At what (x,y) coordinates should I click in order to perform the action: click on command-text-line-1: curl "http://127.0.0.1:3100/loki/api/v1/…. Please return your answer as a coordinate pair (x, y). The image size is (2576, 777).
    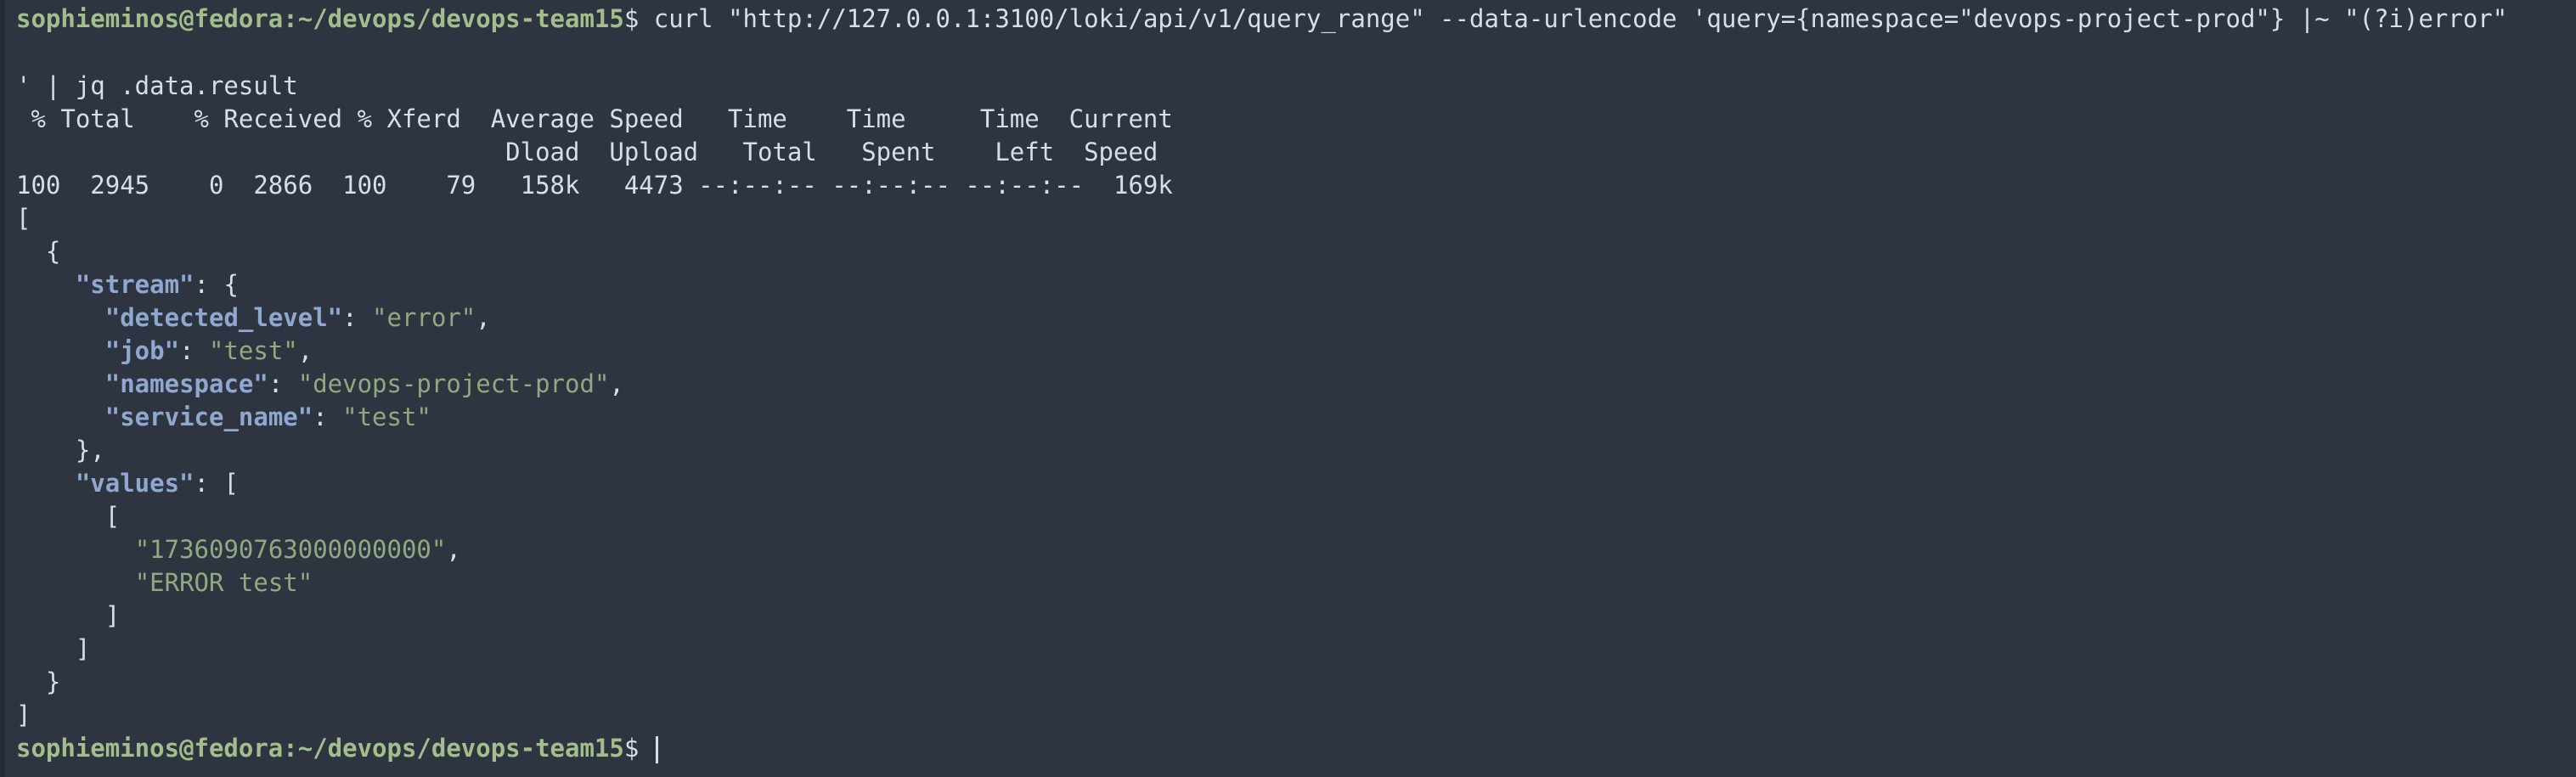
    Looking at the image, I should click on (1580, 19).